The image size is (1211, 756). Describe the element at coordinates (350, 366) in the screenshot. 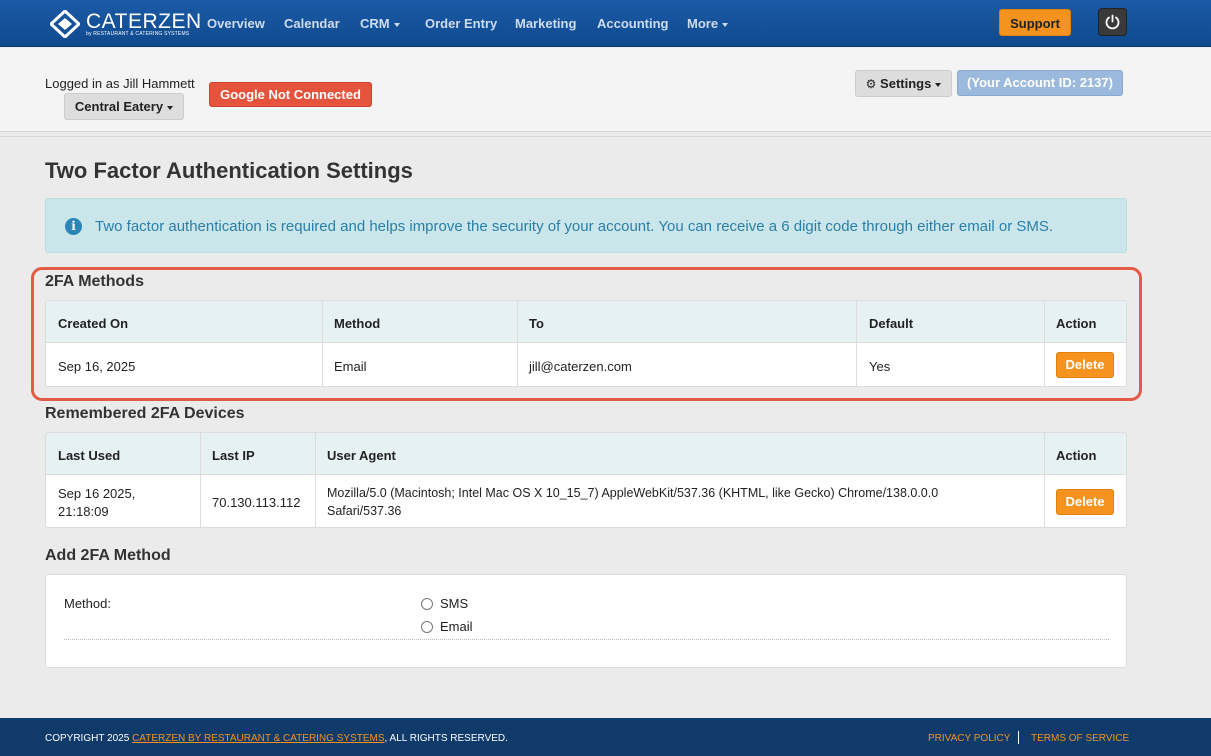

I see `cell-method: Email` at that location.